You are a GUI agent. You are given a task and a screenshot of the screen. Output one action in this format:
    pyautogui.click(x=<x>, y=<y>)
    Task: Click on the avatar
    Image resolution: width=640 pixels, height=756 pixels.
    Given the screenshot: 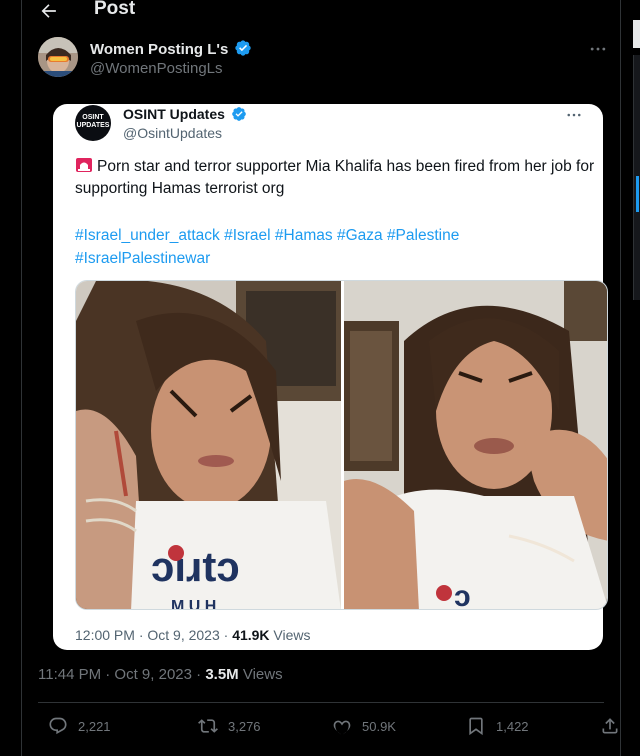 What is the action you would take?
    pyautogui.click(x=58, y=57)
    